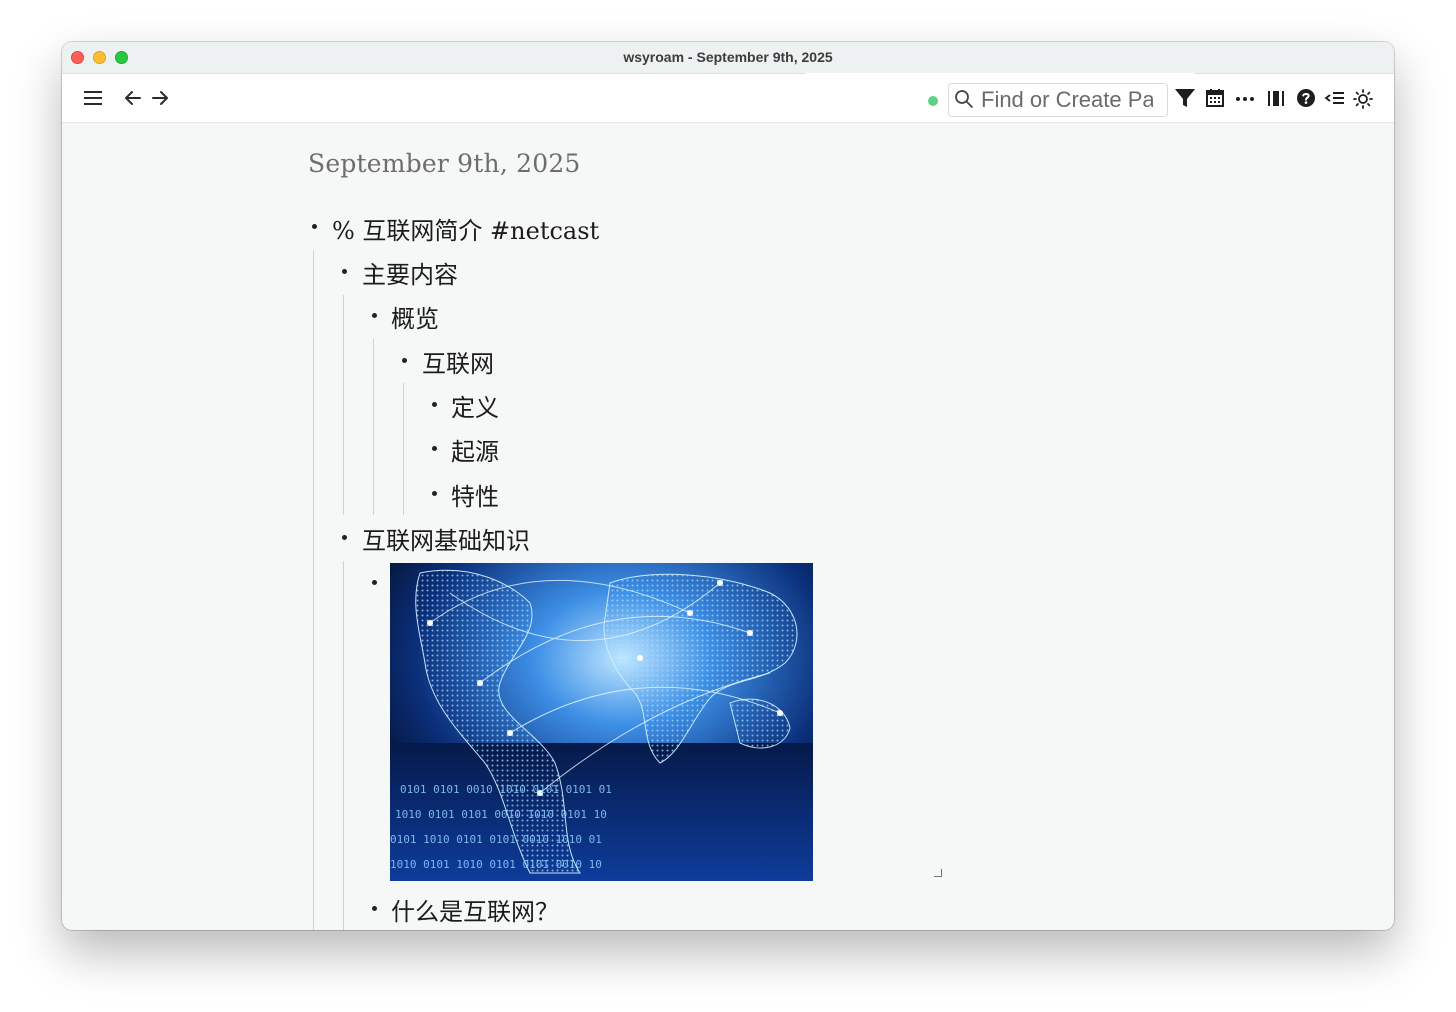 The height and width of the screenshot is (1012, 1456). I want to click on filter-icon, so click(1185, 98).